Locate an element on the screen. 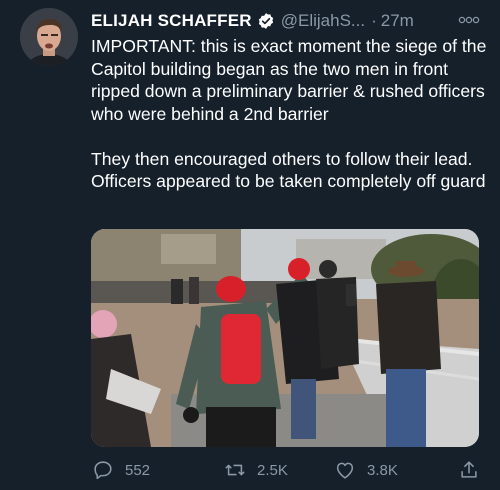 Image resolution: width=500 pixels, height=490 pixels. more-options-icon is located at coordinates (469, 20).